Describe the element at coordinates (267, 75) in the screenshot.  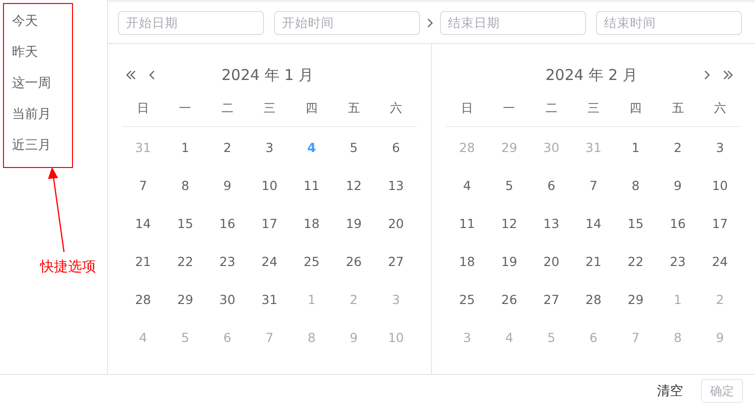
I see `month-title: 2024 年 1 月` at that location.